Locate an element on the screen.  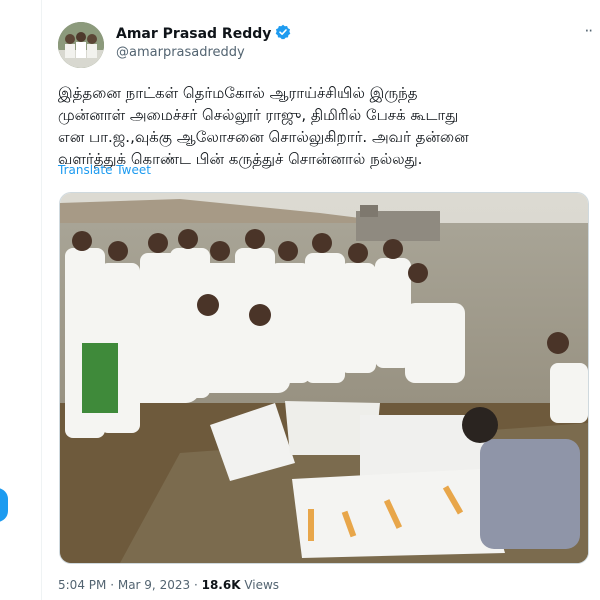
avatar is located at coordinates (81, 45).